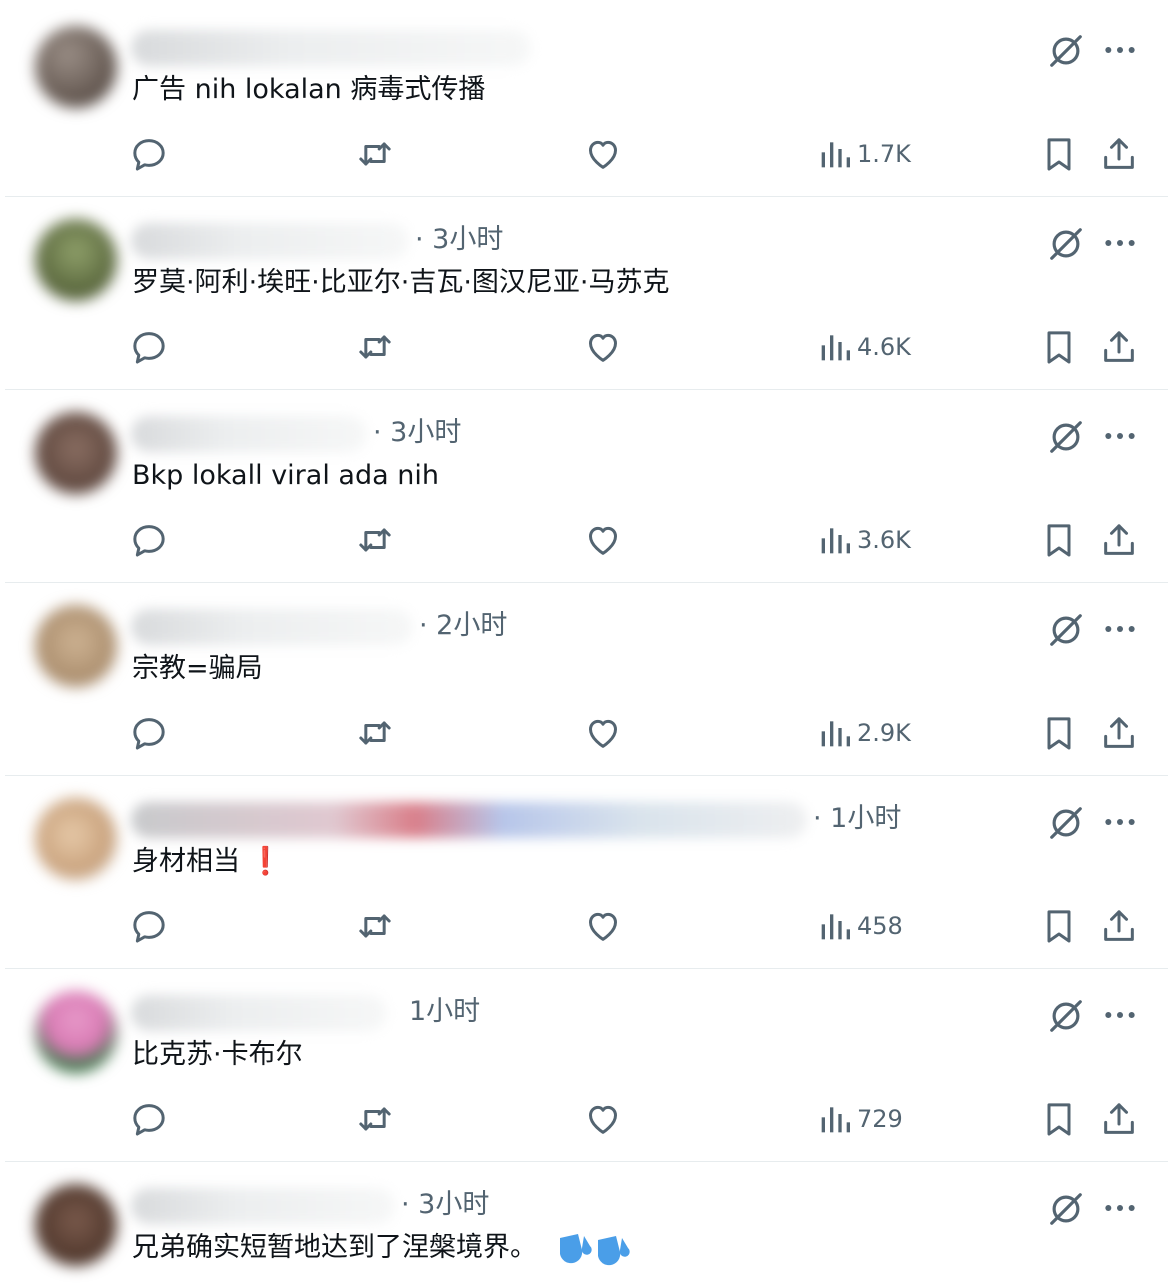 Image resolution: width=1173 pixels, height=1284 pixels. Describe the element at coordinates (586, 1065) in the screenshot. I see `post: 1小时 比克苏·卡布尔 729` at that location.